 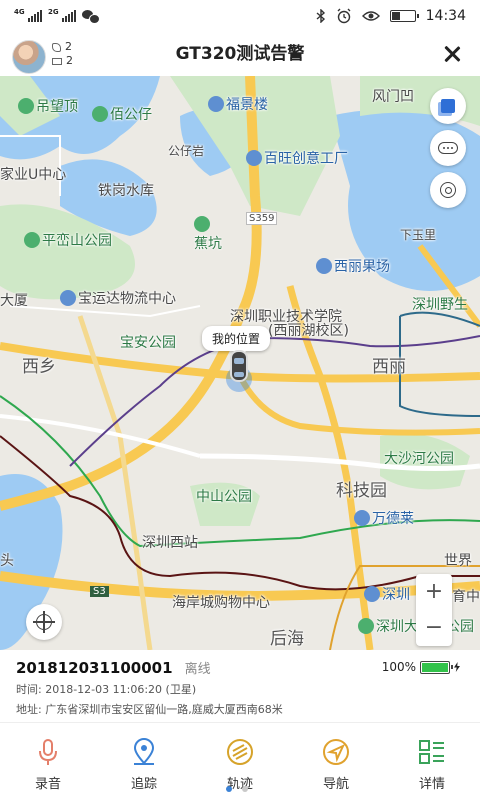 I want to click on chat-icon, so click(x=448, y=148).